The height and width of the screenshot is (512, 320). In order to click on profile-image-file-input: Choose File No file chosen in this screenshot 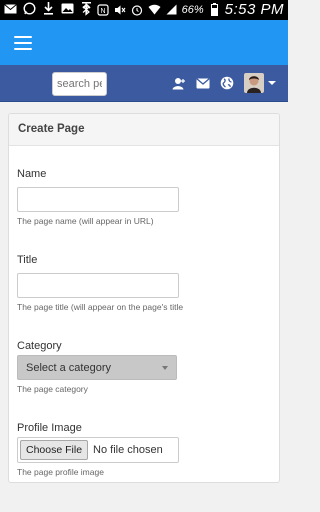, I will do `click(98, 450)`.